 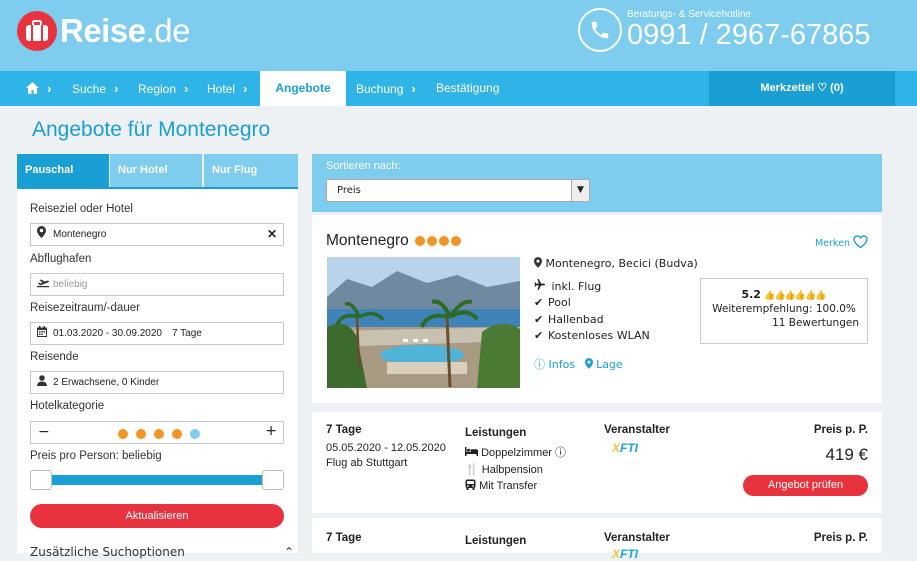 I want to click on period-label: Reisezeitraum/-dauer, so click(x=85, y=308).